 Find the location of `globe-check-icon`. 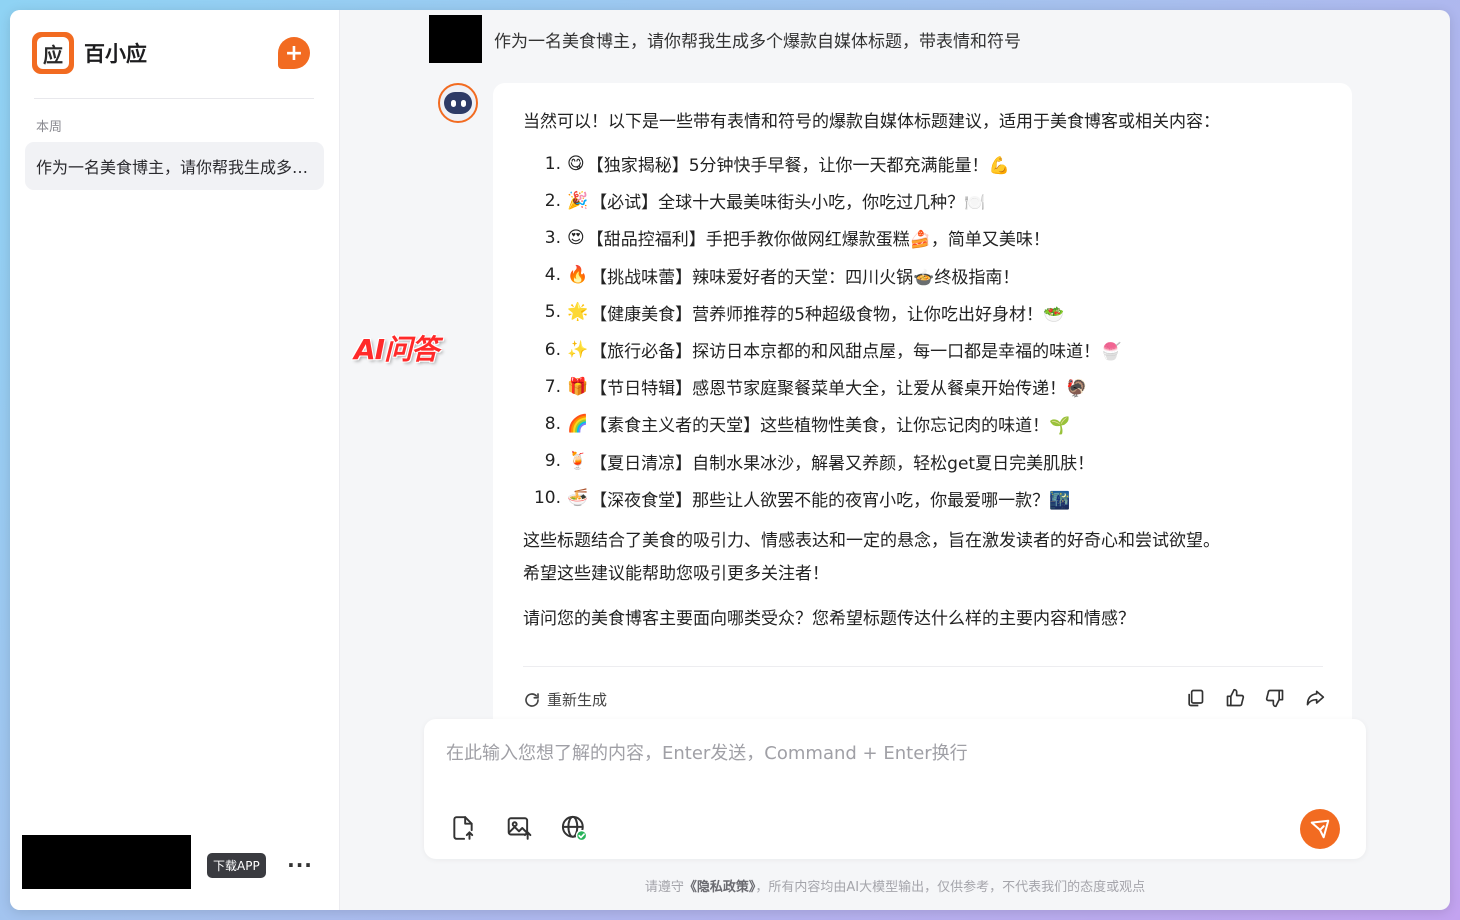

globe-check-icon is located at coordinates (574, 828).